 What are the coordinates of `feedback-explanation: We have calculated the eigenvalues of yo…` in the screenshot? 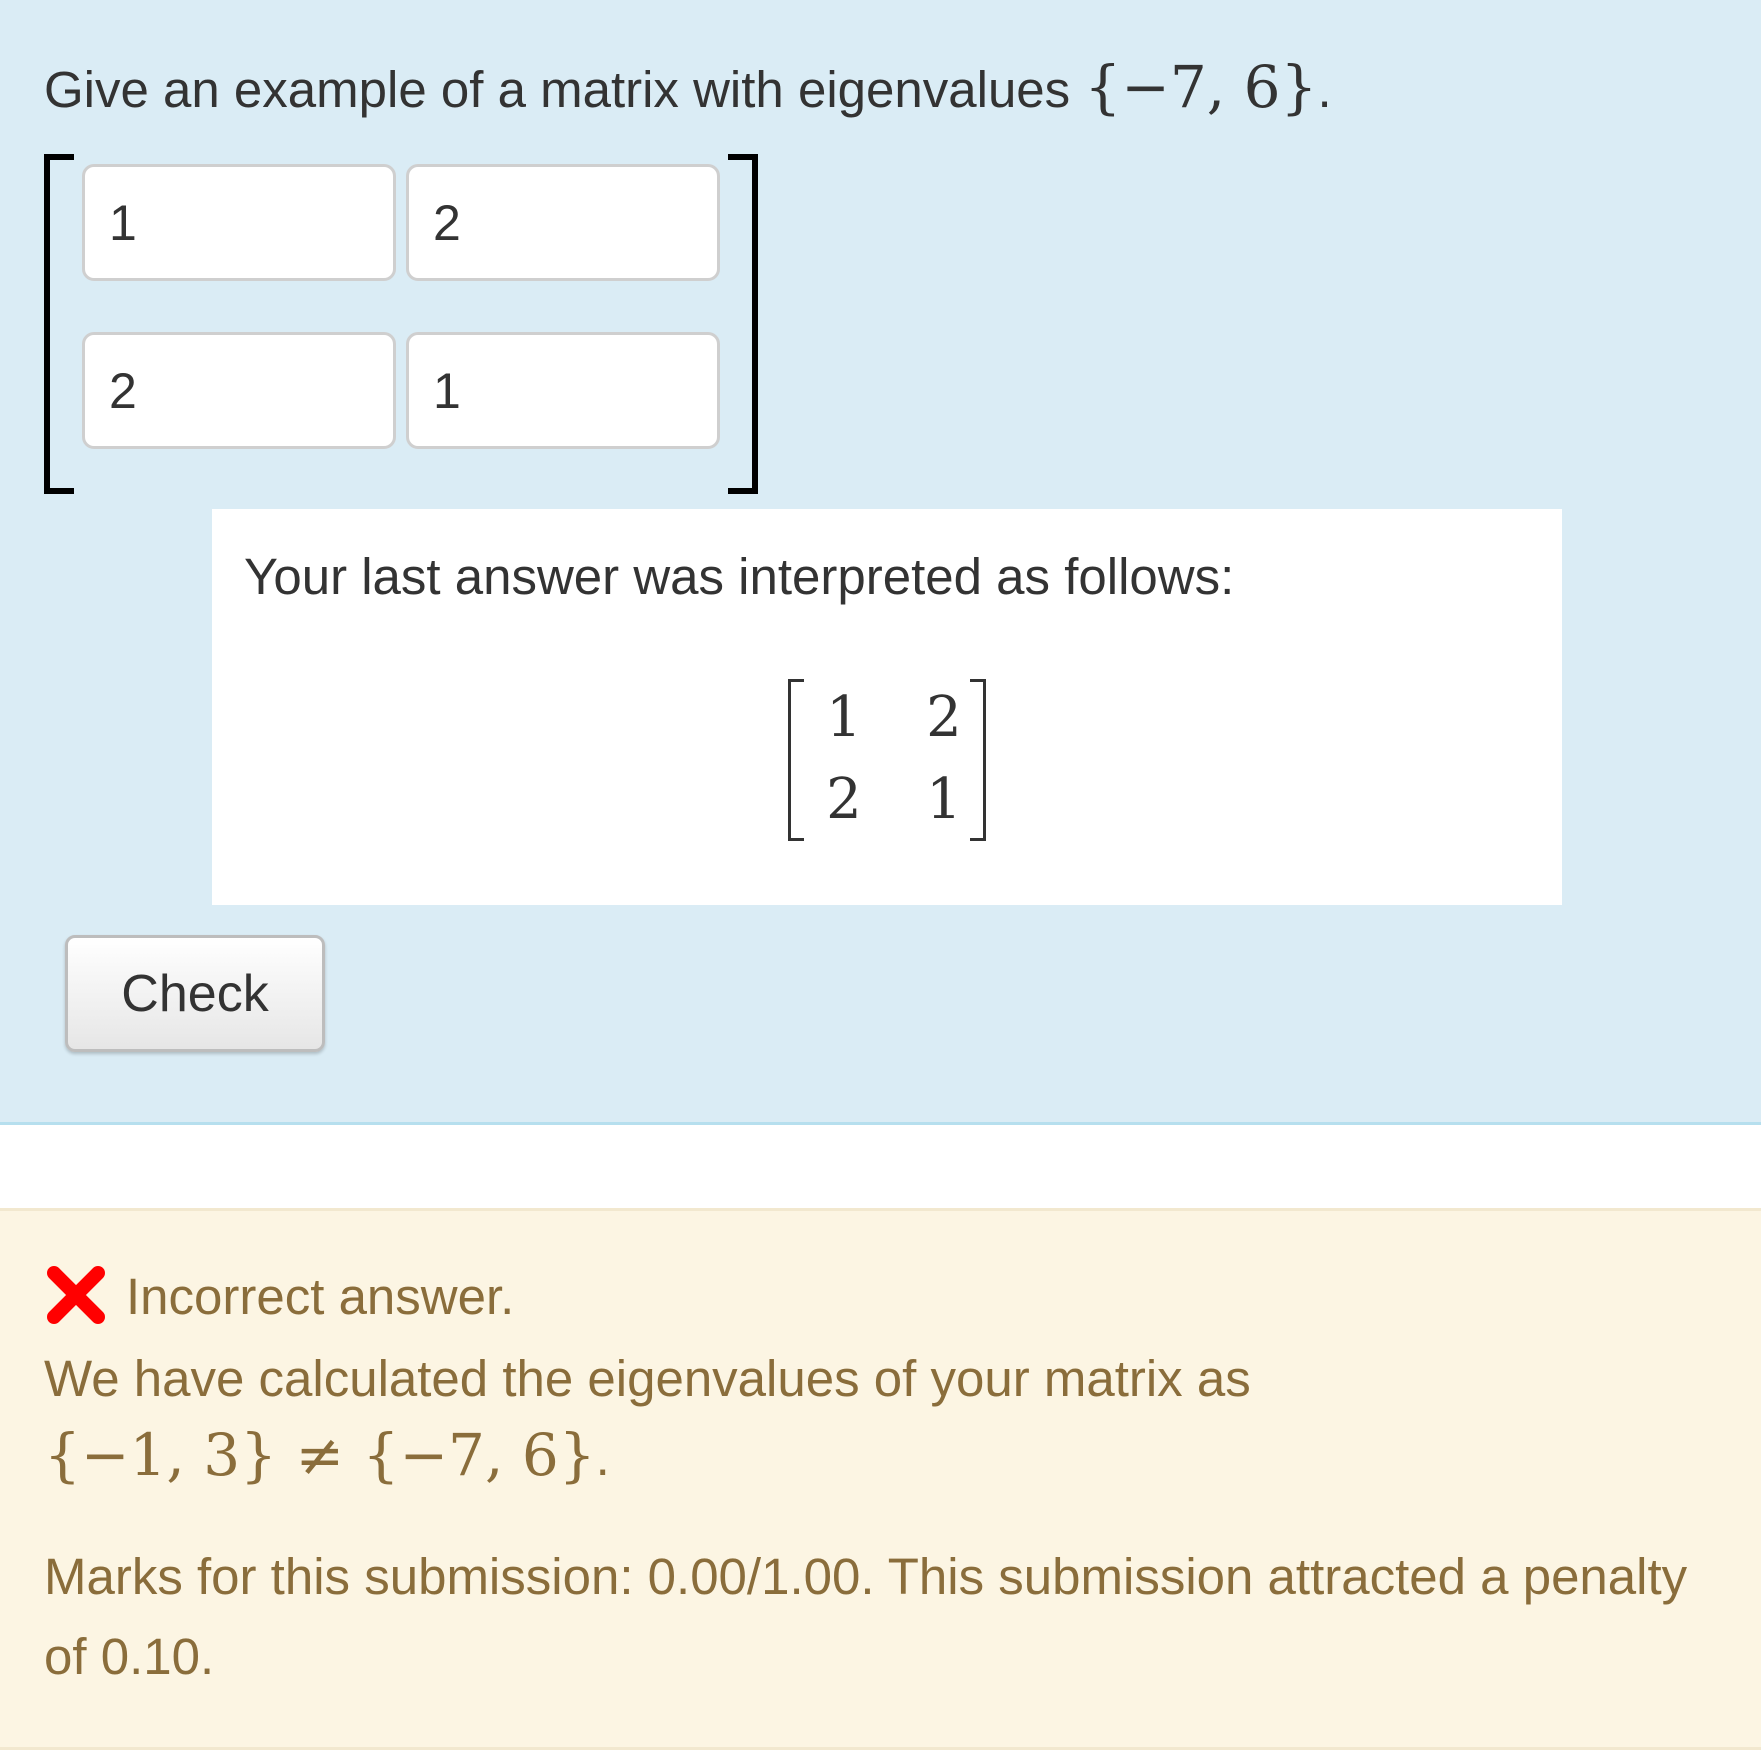 It's located at (647, 1378).